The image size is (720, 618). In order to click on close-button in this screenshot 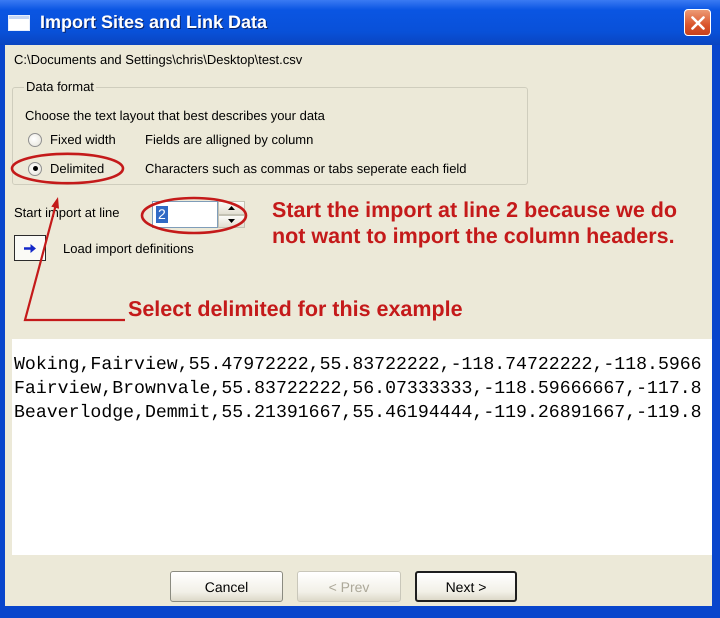, I will do `click(697, 22)`.